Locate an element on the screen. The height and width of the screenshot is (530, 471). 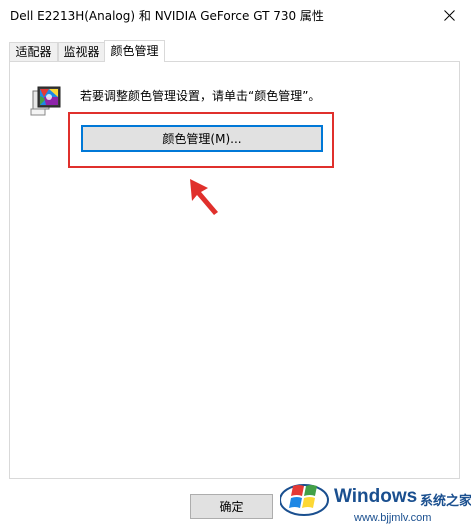
tab-color-management: 颜色管理 is located at coordinates (134, 51).